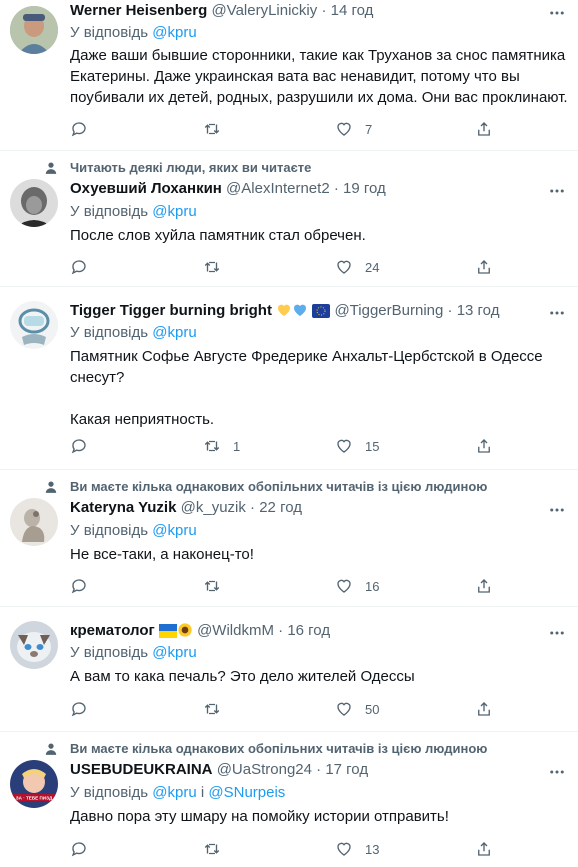 The image size is (578, 867). I want to click on avatar: ЗА · ТЕБЕ ПИЗД, so click(34, 784).